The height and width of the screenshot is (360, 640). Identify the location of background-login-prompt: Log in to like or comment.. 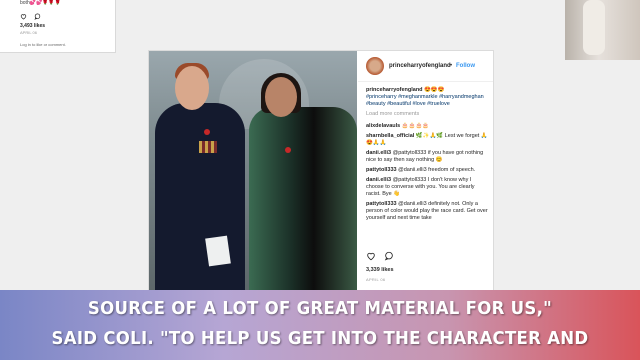
(43, 44).